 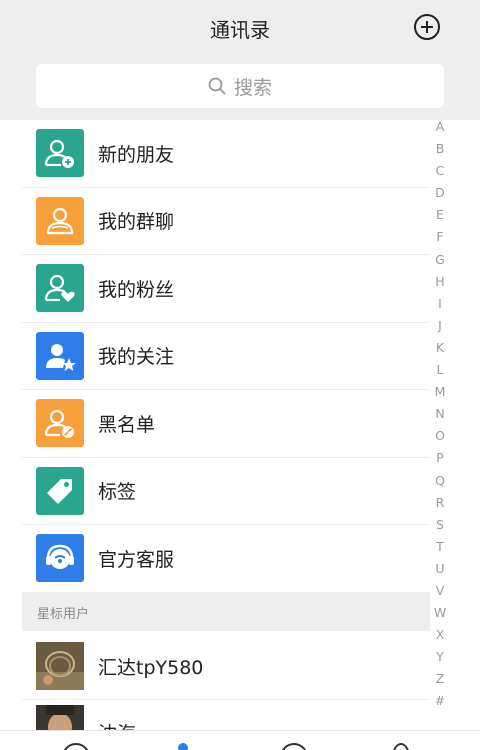 I want to click on index-letter: P, so click(x=440, y=458).